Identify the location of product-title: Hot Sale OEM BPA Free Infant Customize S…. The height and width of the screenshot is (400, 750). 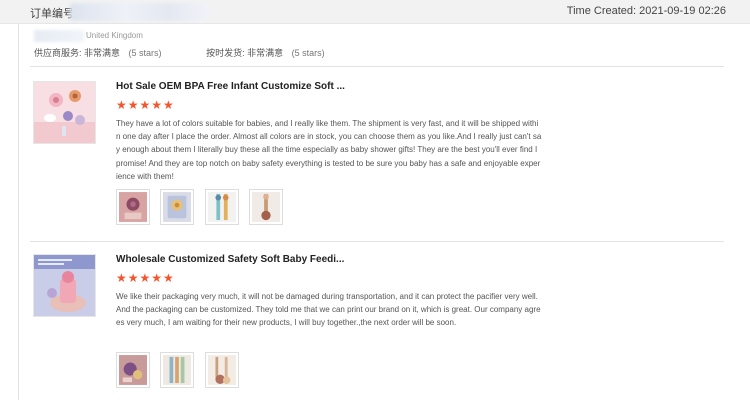
(230, 86).